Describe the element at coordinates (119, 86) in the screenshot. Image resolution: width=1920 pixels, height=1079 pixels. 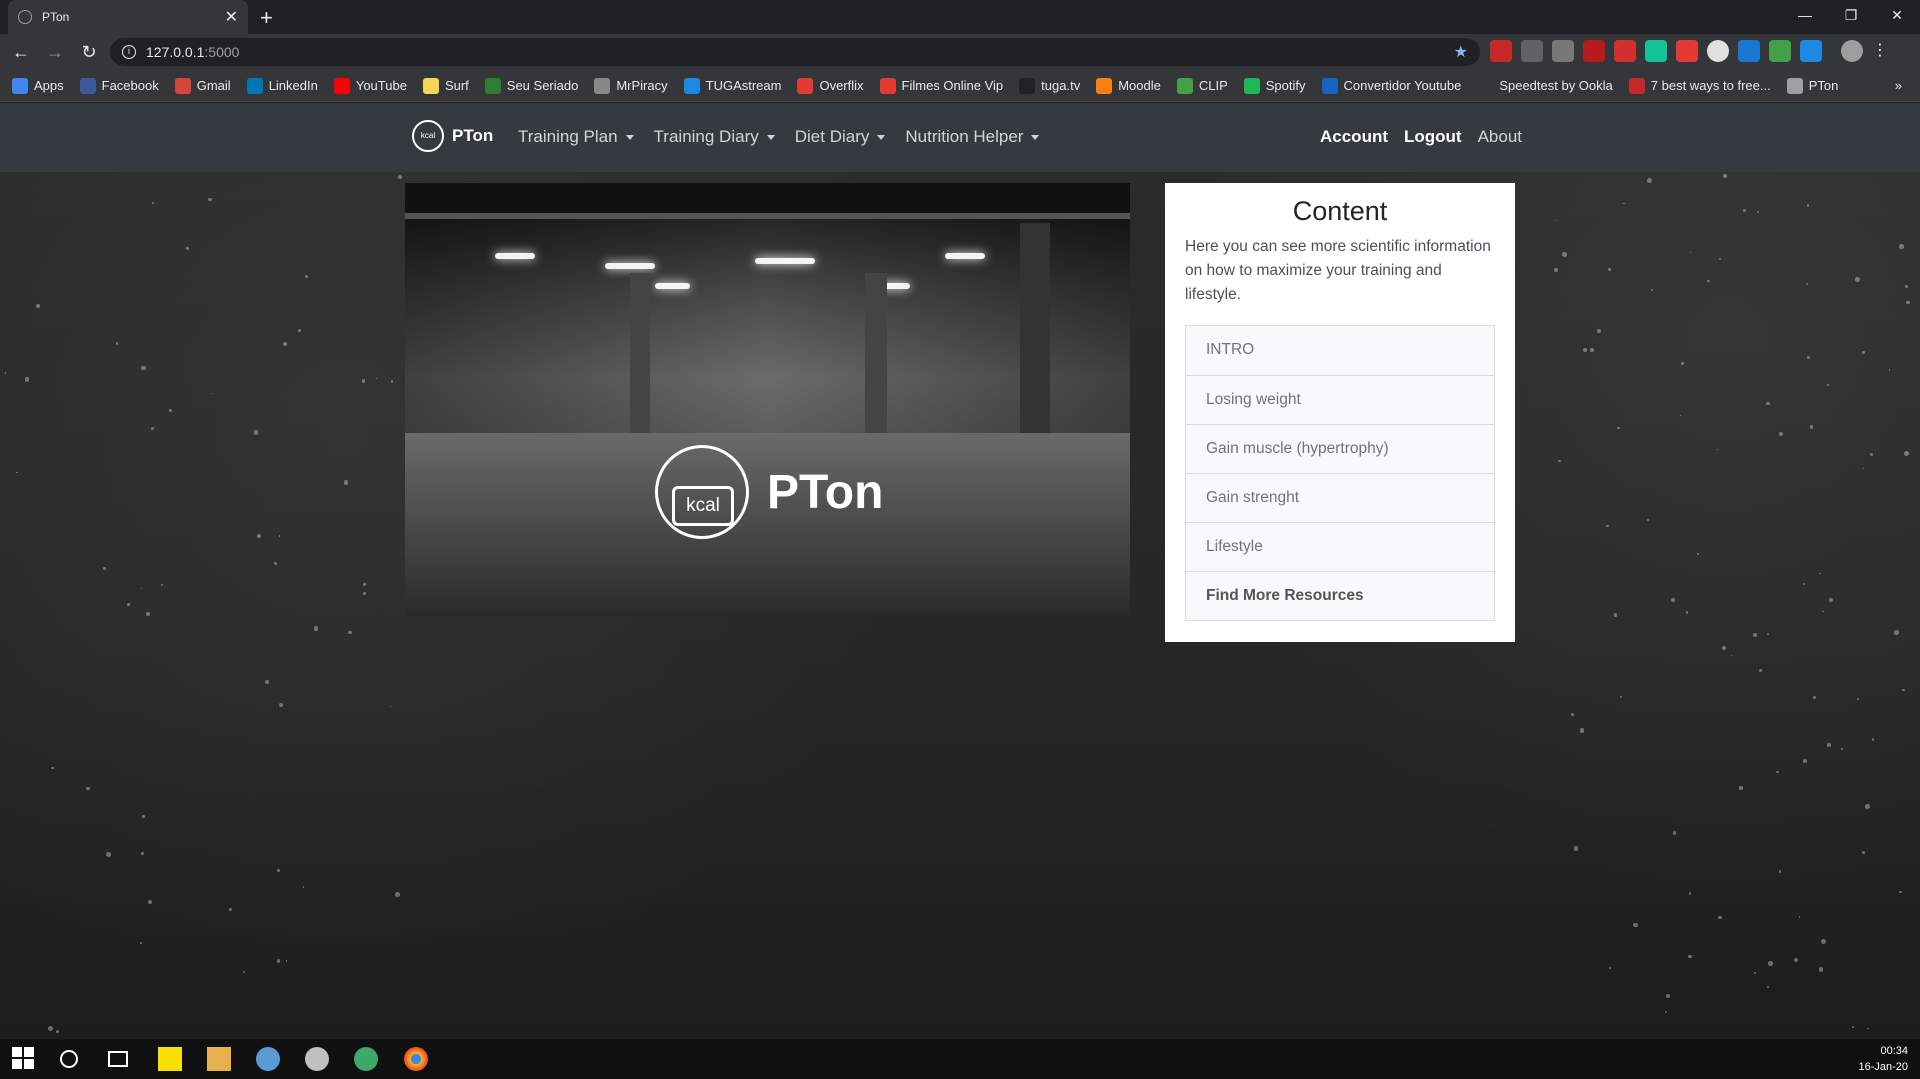
I see `bookmark-item: Facebook` at that location.